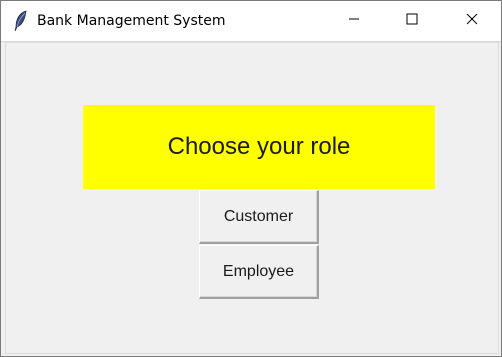  I want to click on banner-text: Choose your role, so click(259, 146).